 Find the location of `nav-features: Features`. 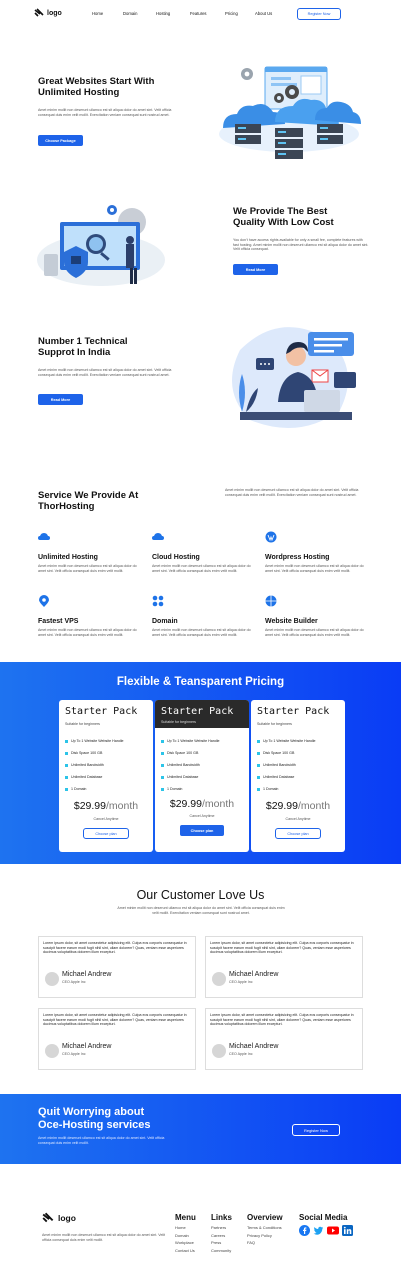

nav-features: Features is located at coordinates (207, 13).